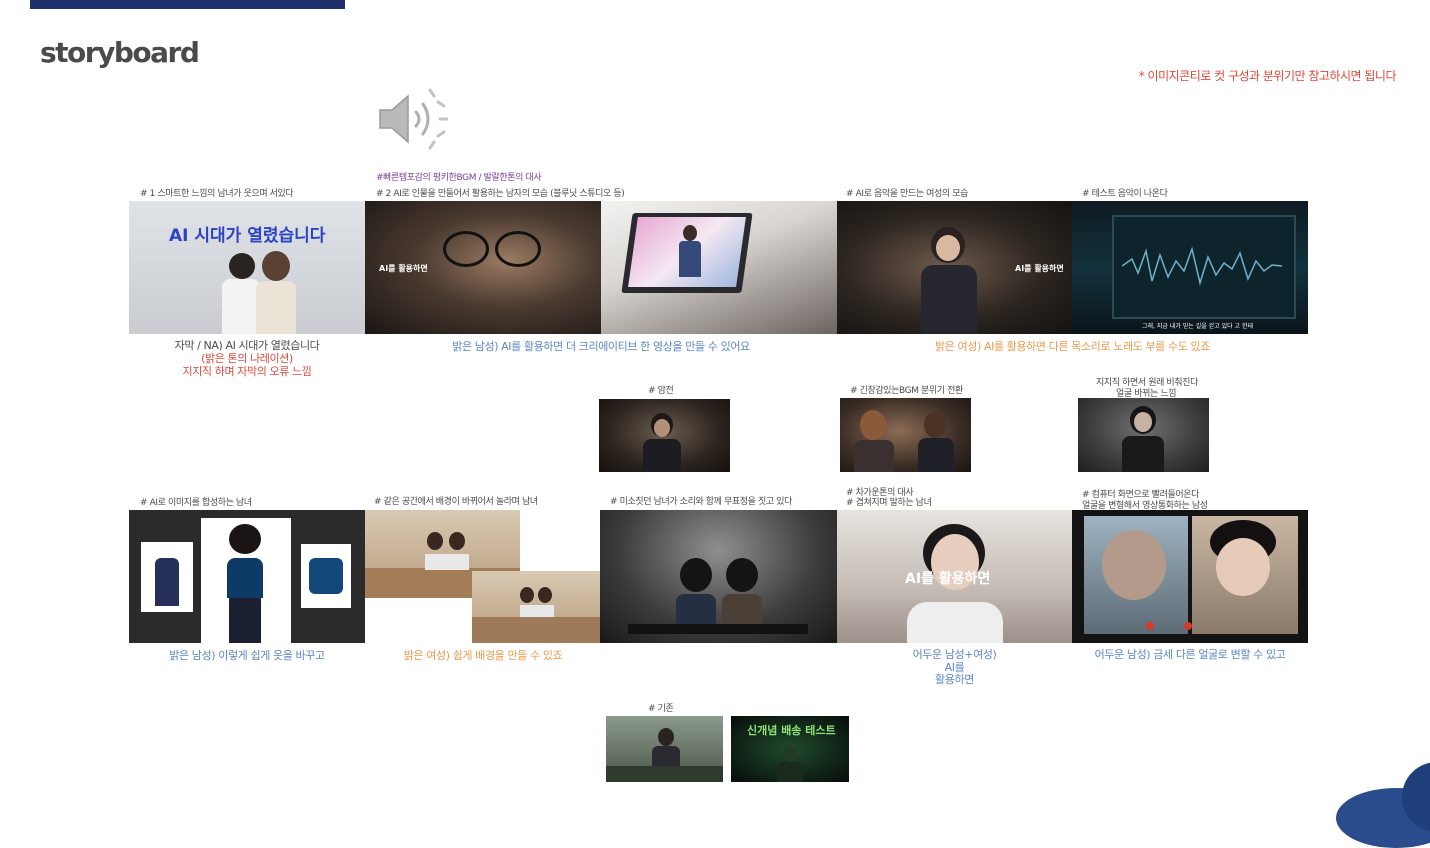 This screenshot has height=848, width=1430. Describe the element at coordinates (954, 654) in the screenshot. I see `subtitle-overlap-line-1: 어두운 남성+여성)` at that location.